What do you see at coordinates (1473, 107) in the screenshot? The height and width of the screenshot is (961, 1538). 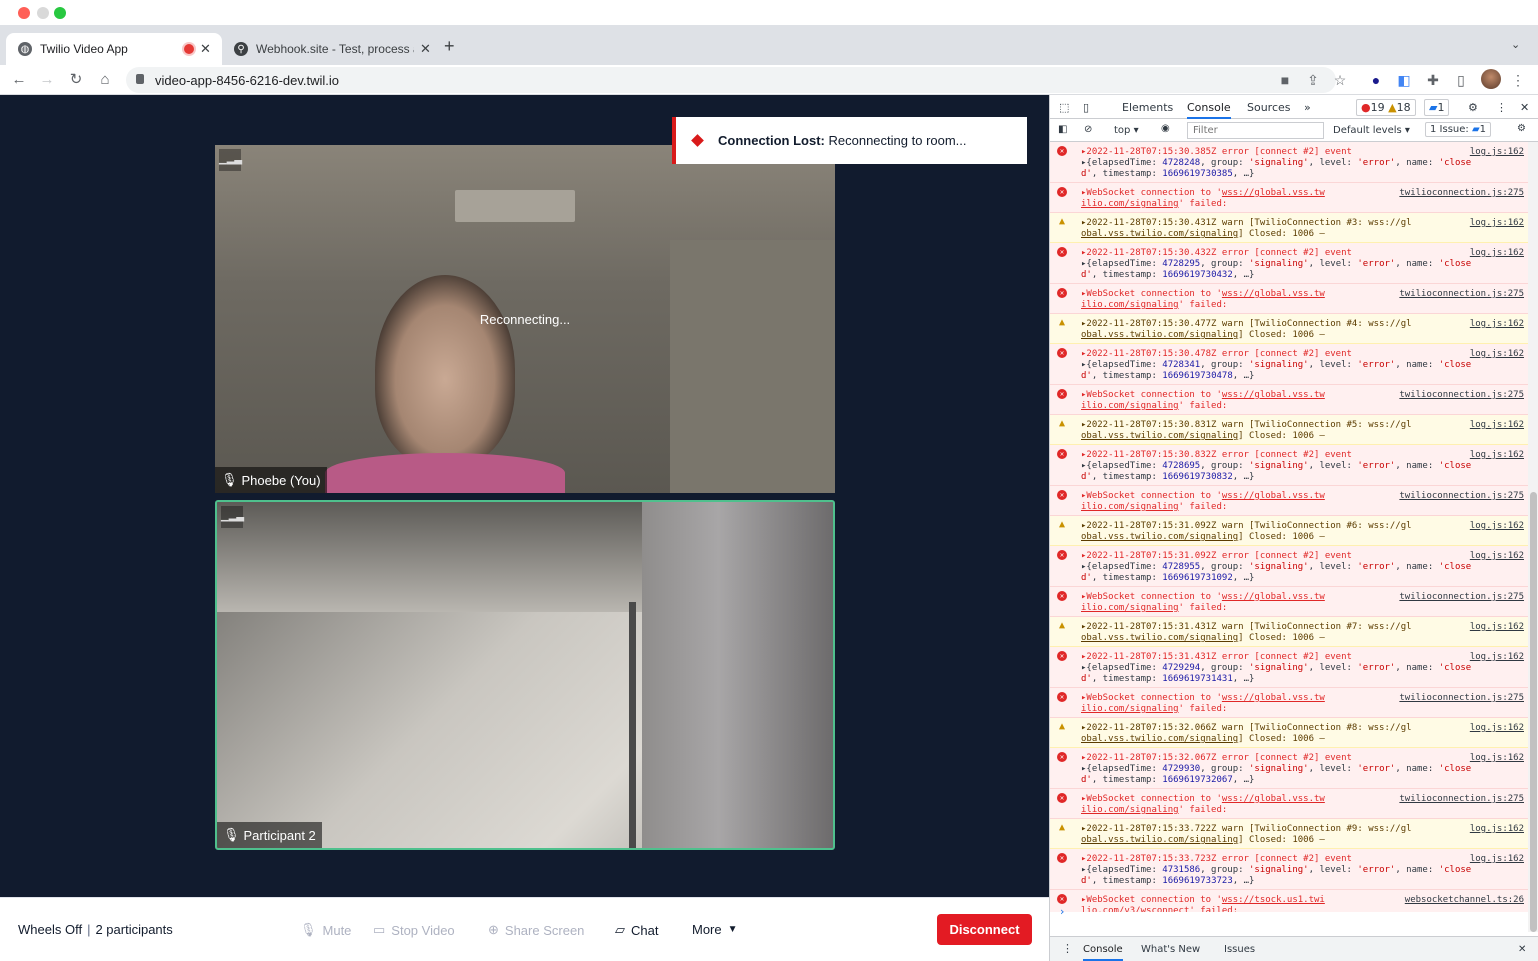 I see `settings-gear-icon: ⚙` at bounding box center [1473, 107].